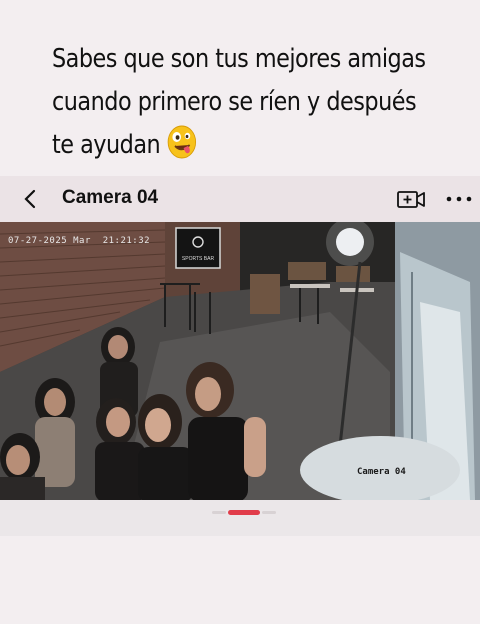 Image resolution: width=480 pixels, height=624 pixels. I want to click on more-horizontal-icon, so click(459, 199).